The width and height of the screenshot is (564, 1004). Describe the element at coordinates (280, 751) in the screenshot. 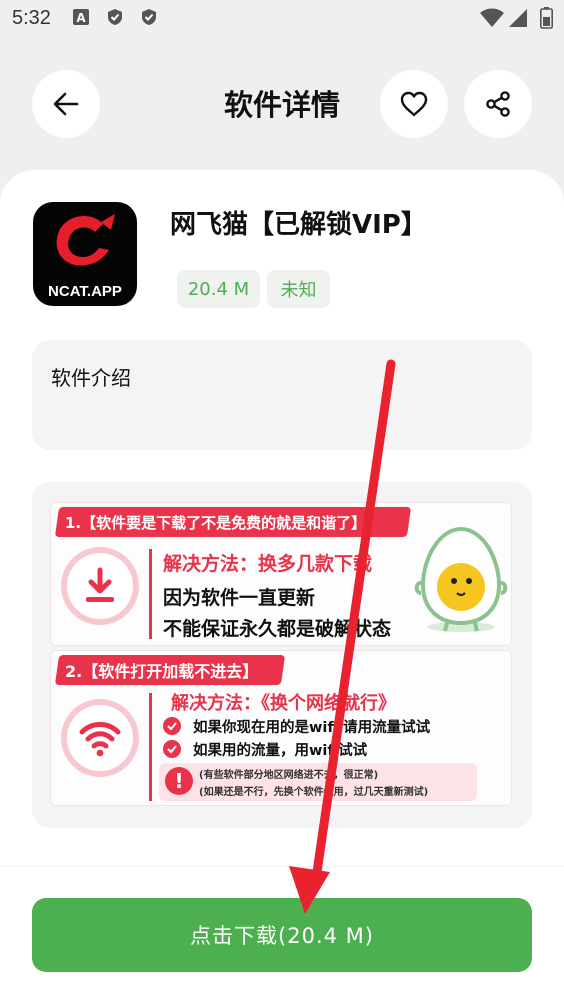

I see `issue2-check2: 如果用的流量，用wifi试试` at that location.